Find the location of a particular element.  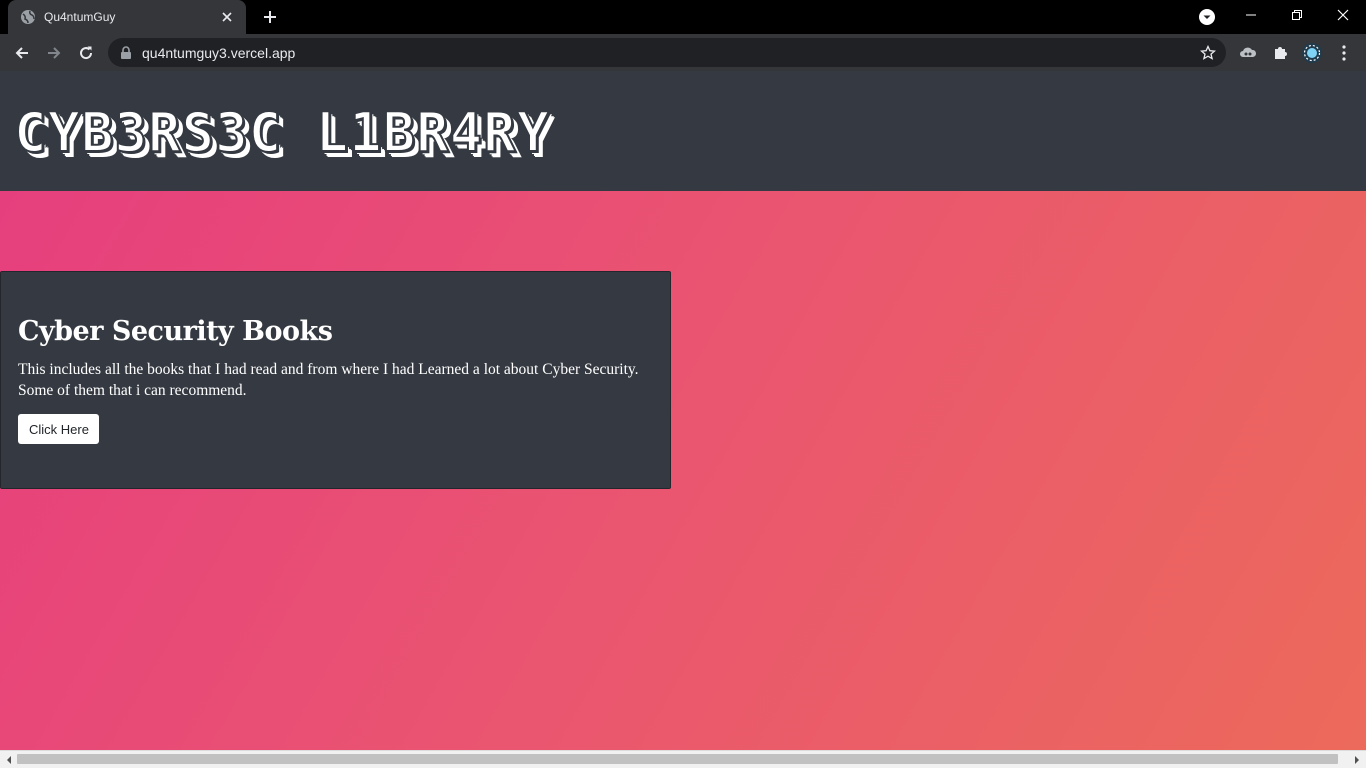

restore-button is located at coordinates (1297, 15).